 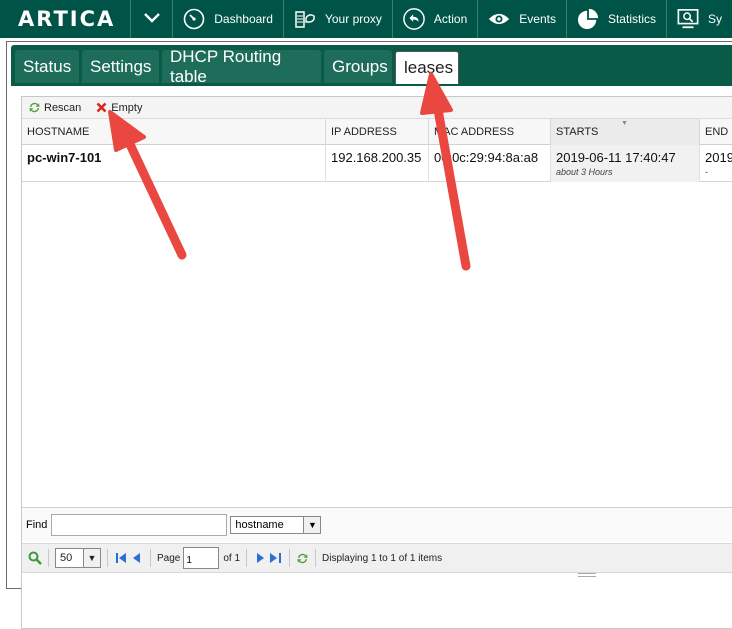 I want to click on nav-system: Sy, so click(x=699, y=19).